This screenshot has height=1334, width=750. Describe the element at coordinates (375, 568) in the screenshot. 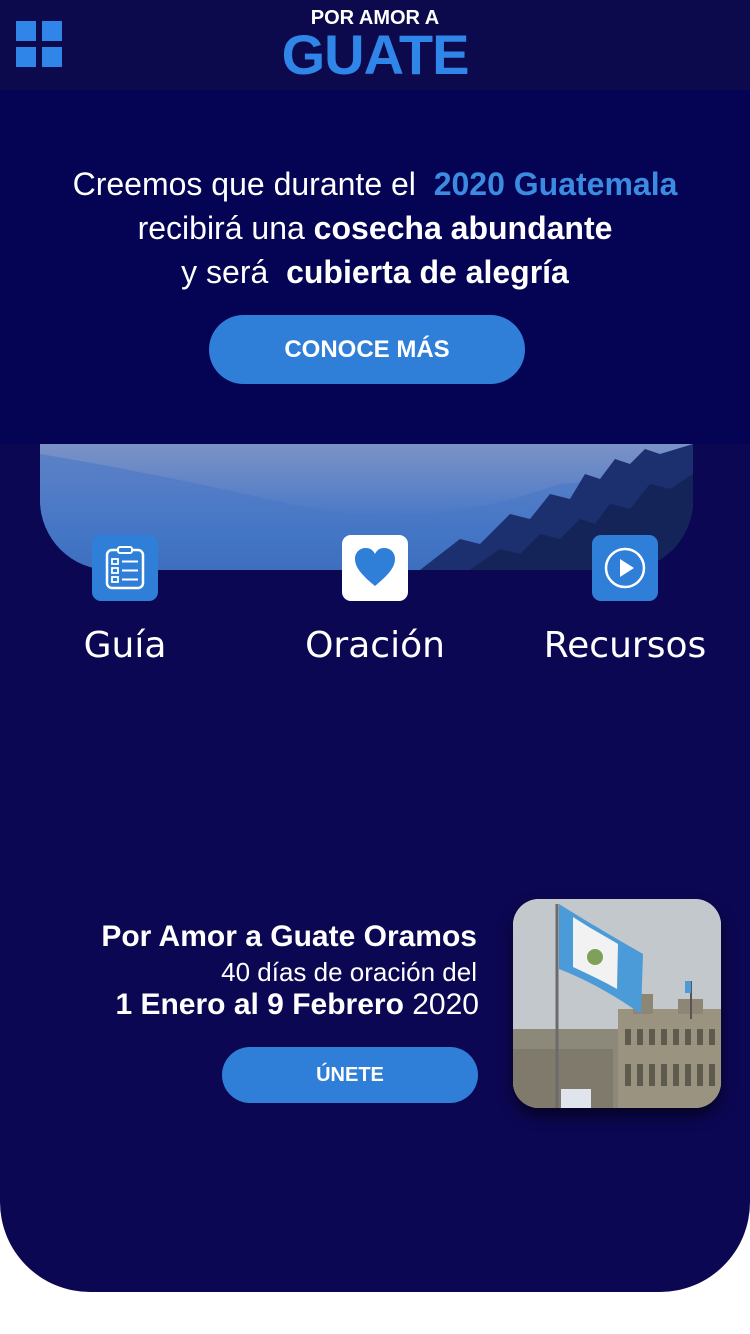

I see `heart-icon` at that location.